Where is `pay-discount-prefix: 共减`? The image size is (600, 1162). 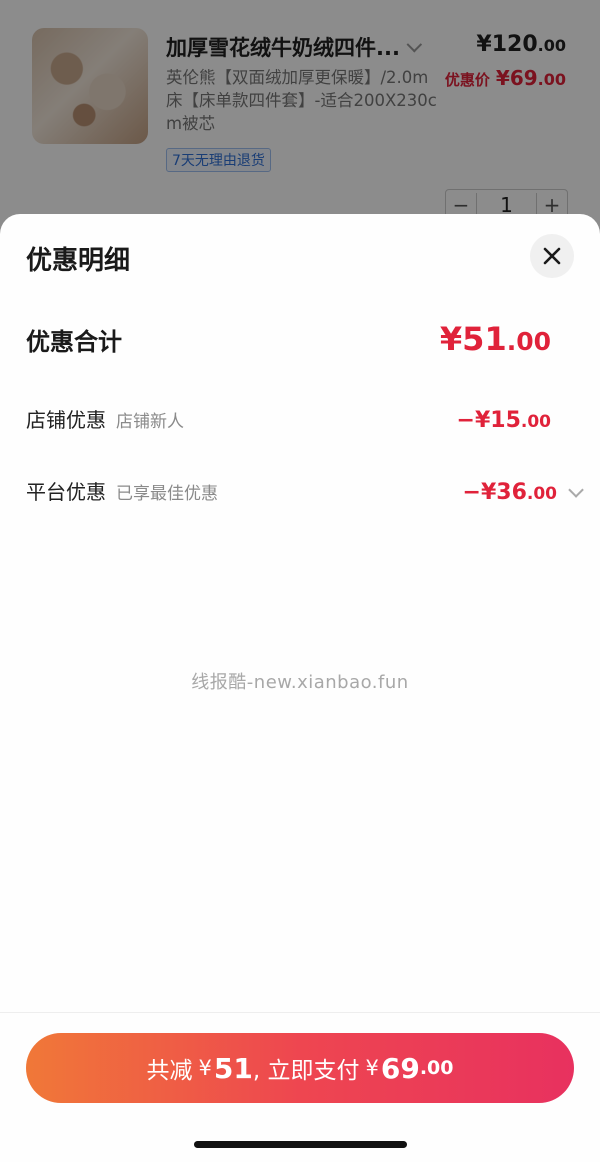 pay-discount-prefix: 共减 is located at coordinates (169, 1071).